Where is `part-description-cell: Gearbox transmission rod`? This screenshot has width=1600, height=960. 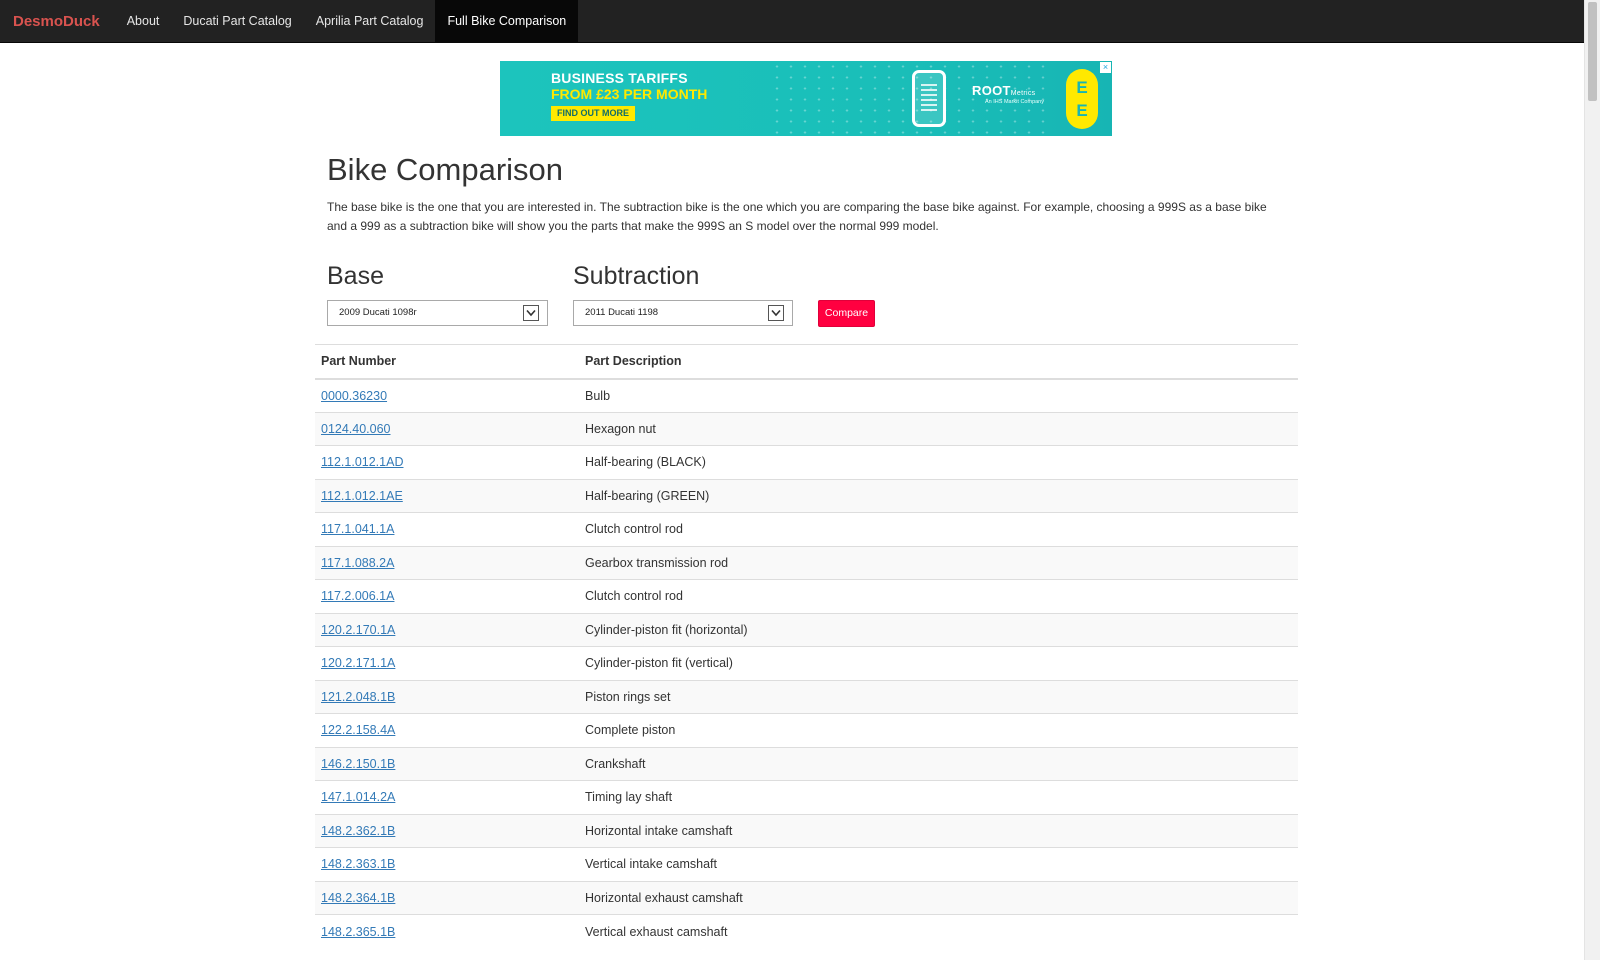
part-description-cell: Gearbox transmission rod is located at coordinates (938, 562).